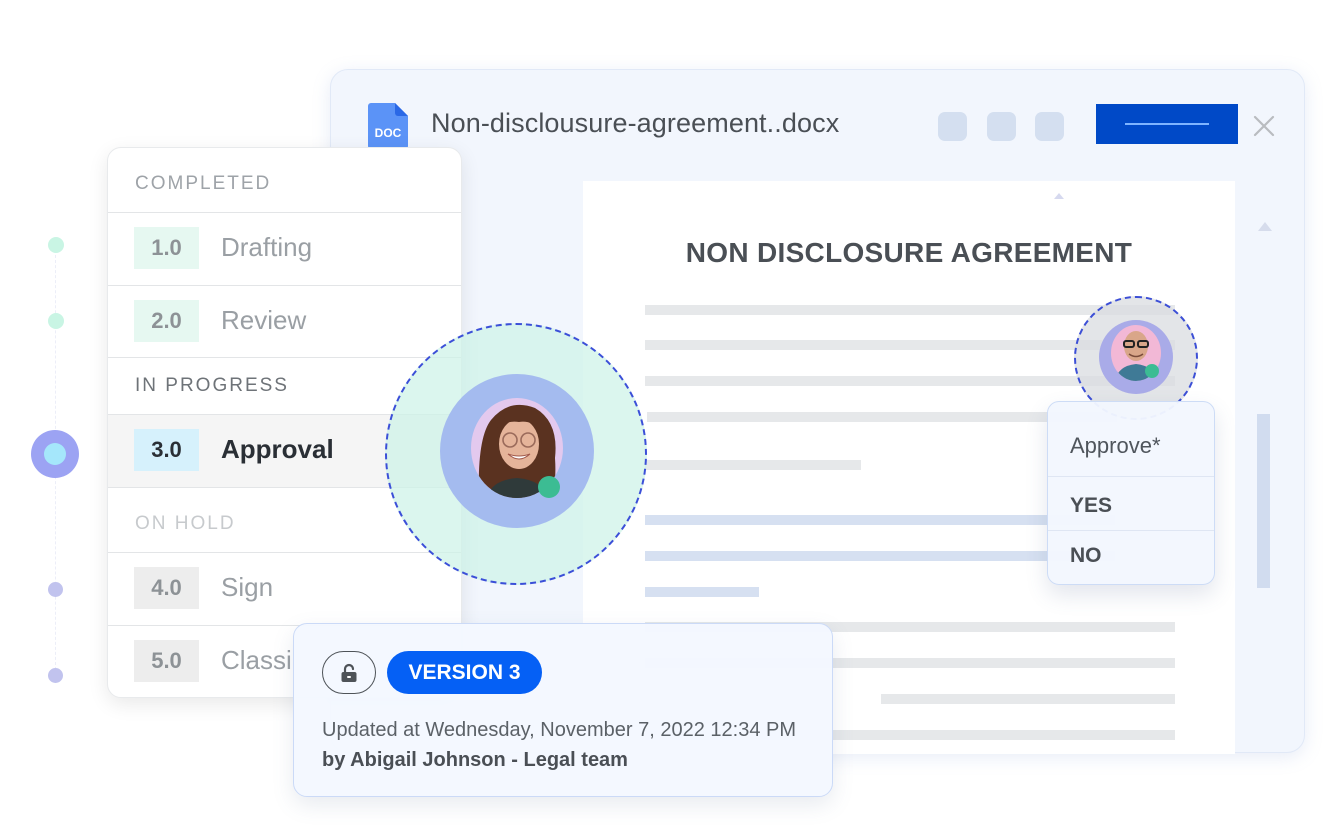 This screenshot has width=1344, height=834. What do you see at coordinates (635, 123) in the screenshot?
I see `document-title: Non-disclousure-agreement..docx` at bounding box center [635, 123].